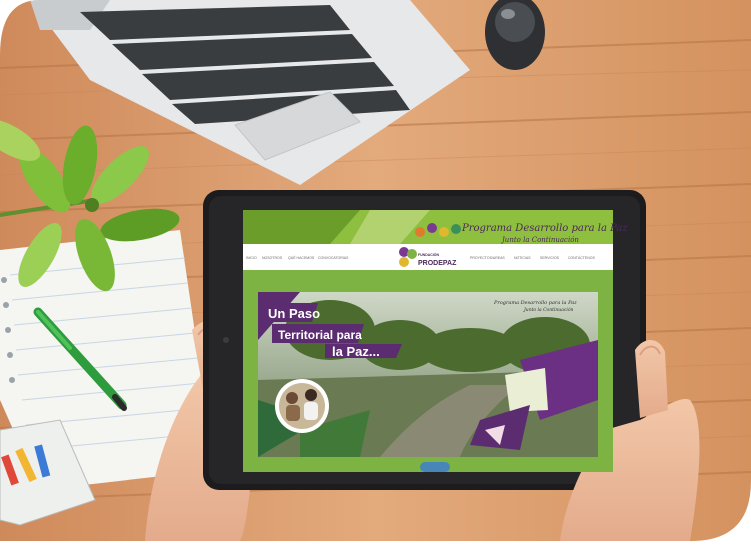 The width and height of the screenshot is (751, 546). Describe the element at coordinates (535, 303) in the screenshot. I see `hero-caption-line1: Programa Desarrollo para la Paz` at that location.